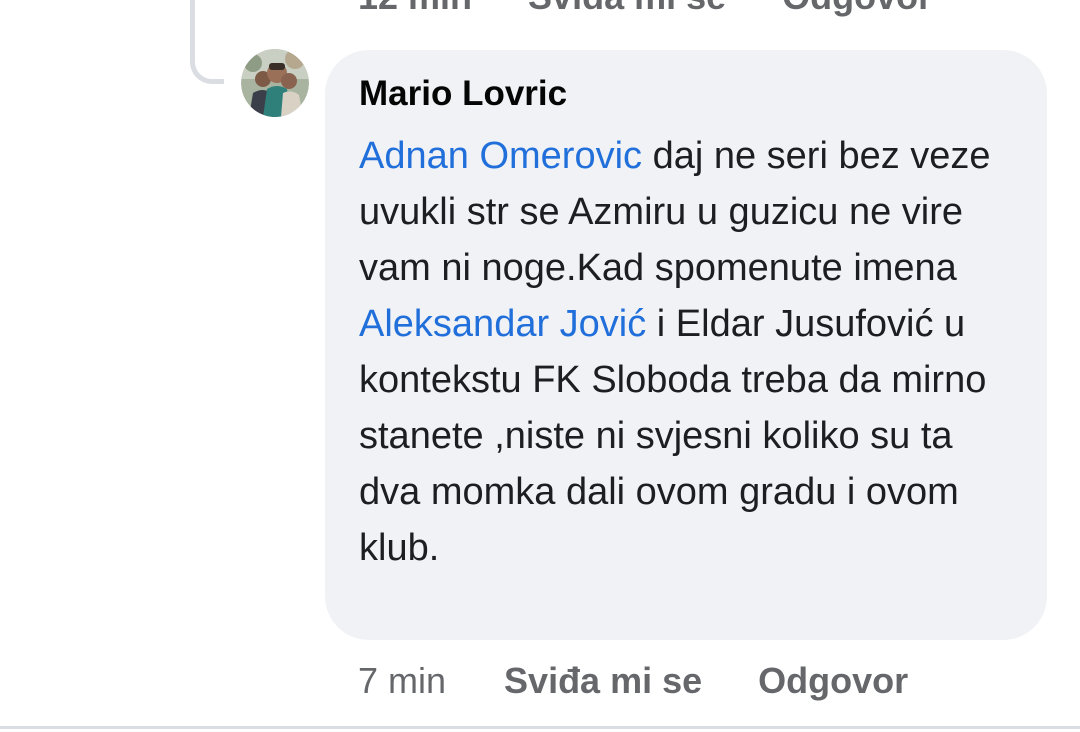 This screenshot has width=1080, height=732. Describe the element at coordinates (207, 42) in the screenshot. I see `thread-connector-line` at that location.